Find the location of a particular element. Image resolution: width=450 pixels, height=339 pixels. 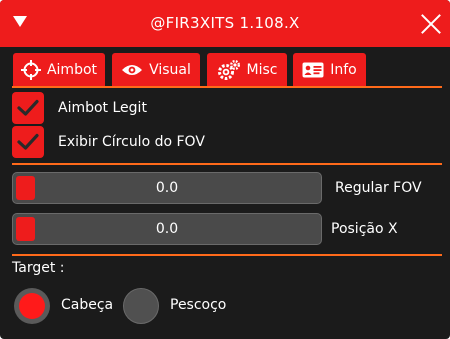

eye-icon is located at coordinates (132, 69).